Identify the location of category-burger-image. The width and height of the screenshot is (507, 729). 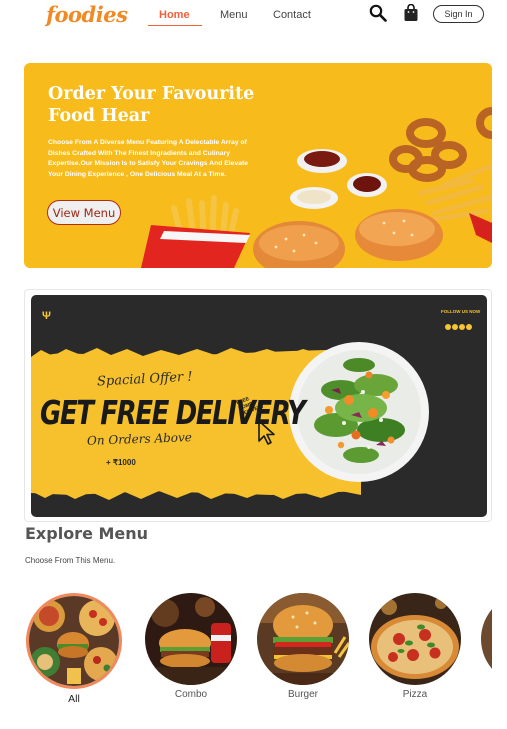
(303, 639).